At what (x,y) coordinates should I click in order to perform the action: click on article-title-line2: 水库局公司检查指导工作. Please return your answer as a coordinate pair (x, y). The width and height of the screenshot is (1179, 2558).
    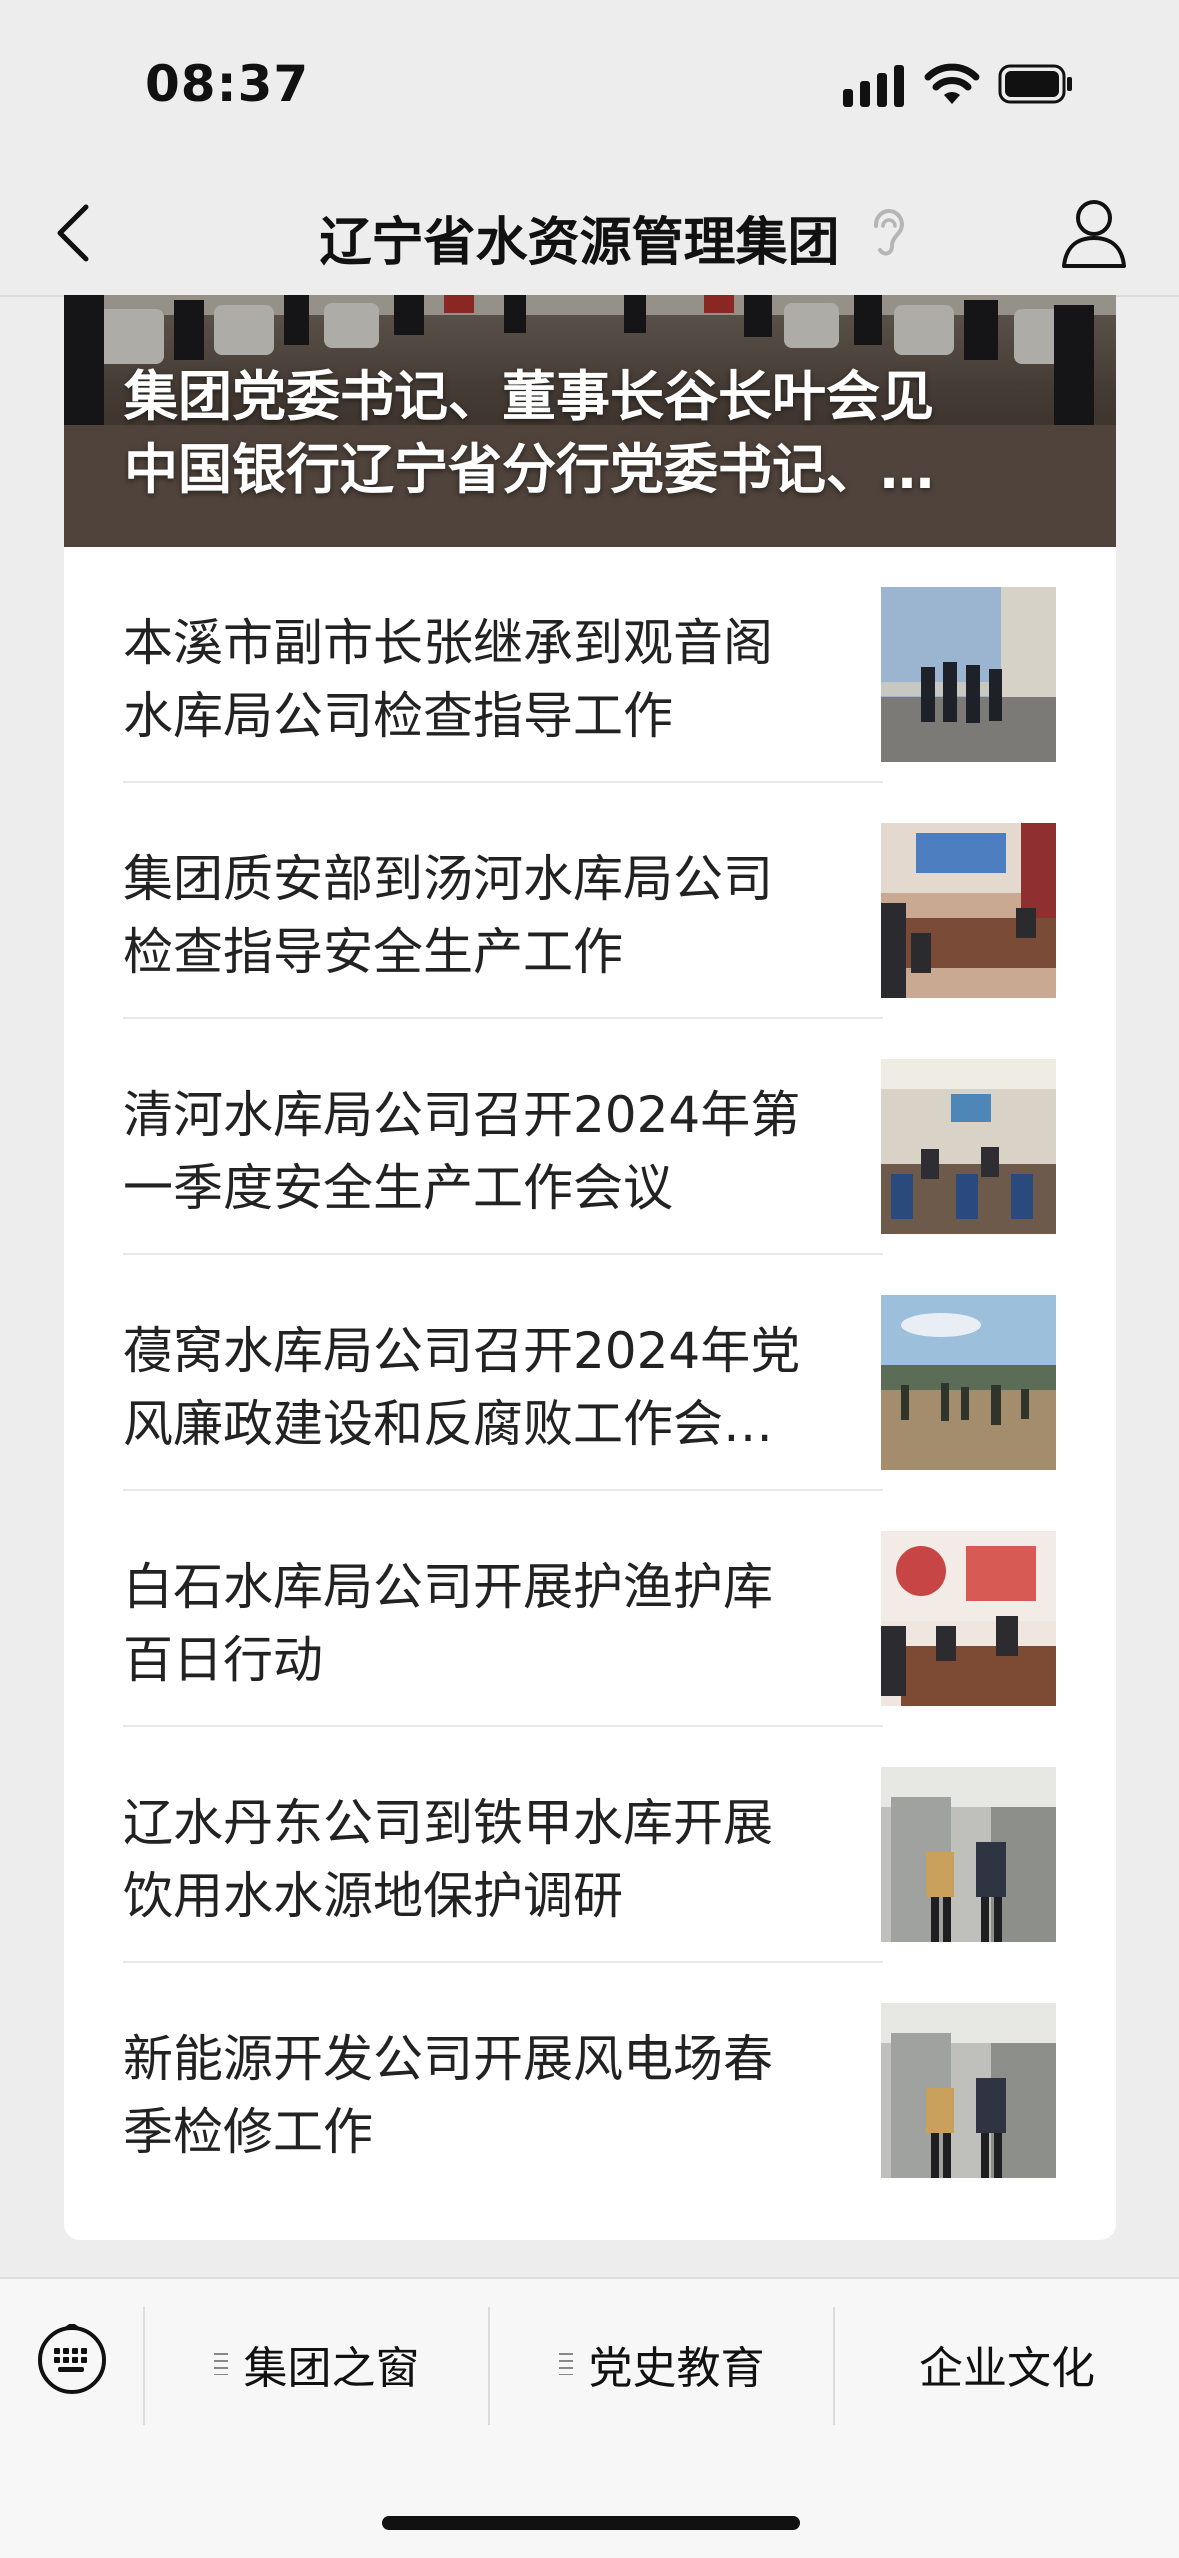
    Looking at the image, I should click on (398, 716).